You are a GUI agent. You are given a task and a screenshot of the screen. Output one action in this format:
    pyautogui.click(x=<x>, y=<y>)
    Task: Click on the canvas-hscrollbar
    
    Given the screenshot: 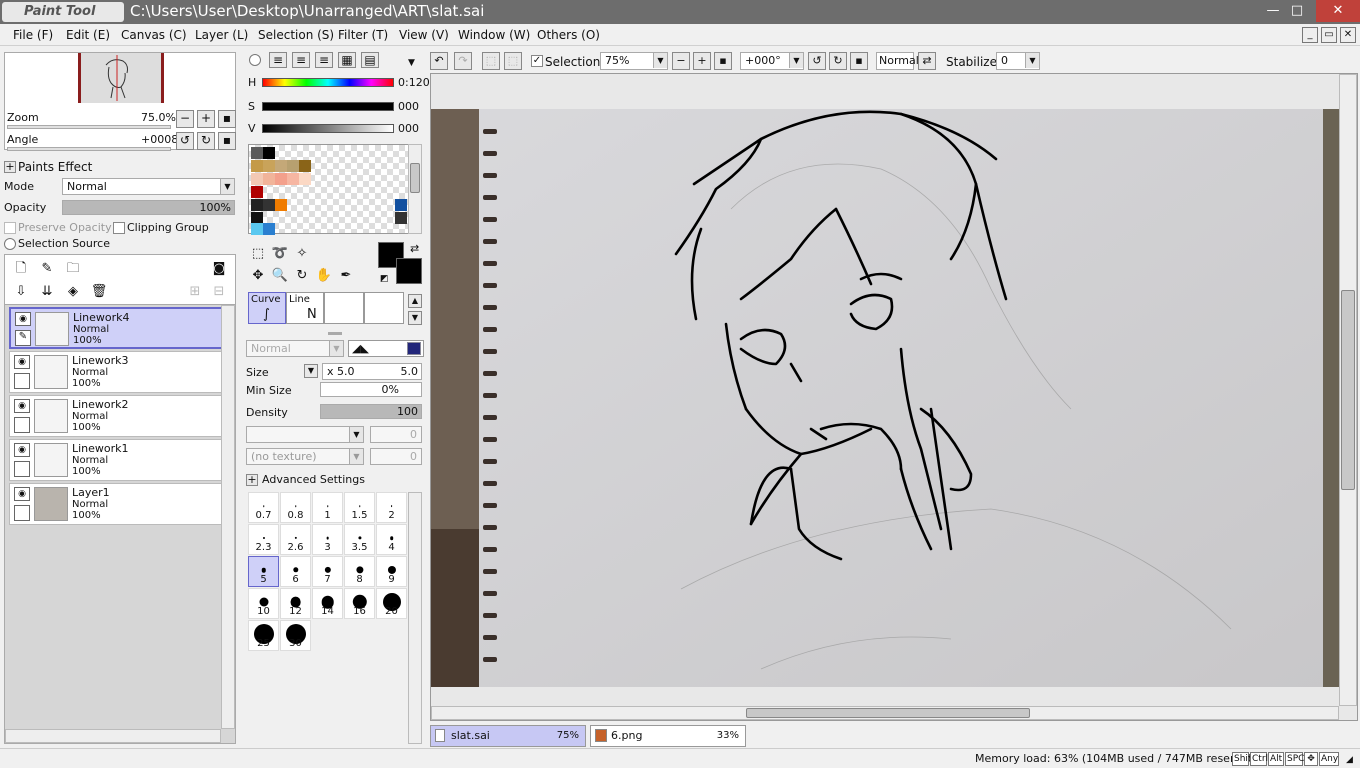 What is the action you would take?
    pyautogui.click(x=885, y=713)
    